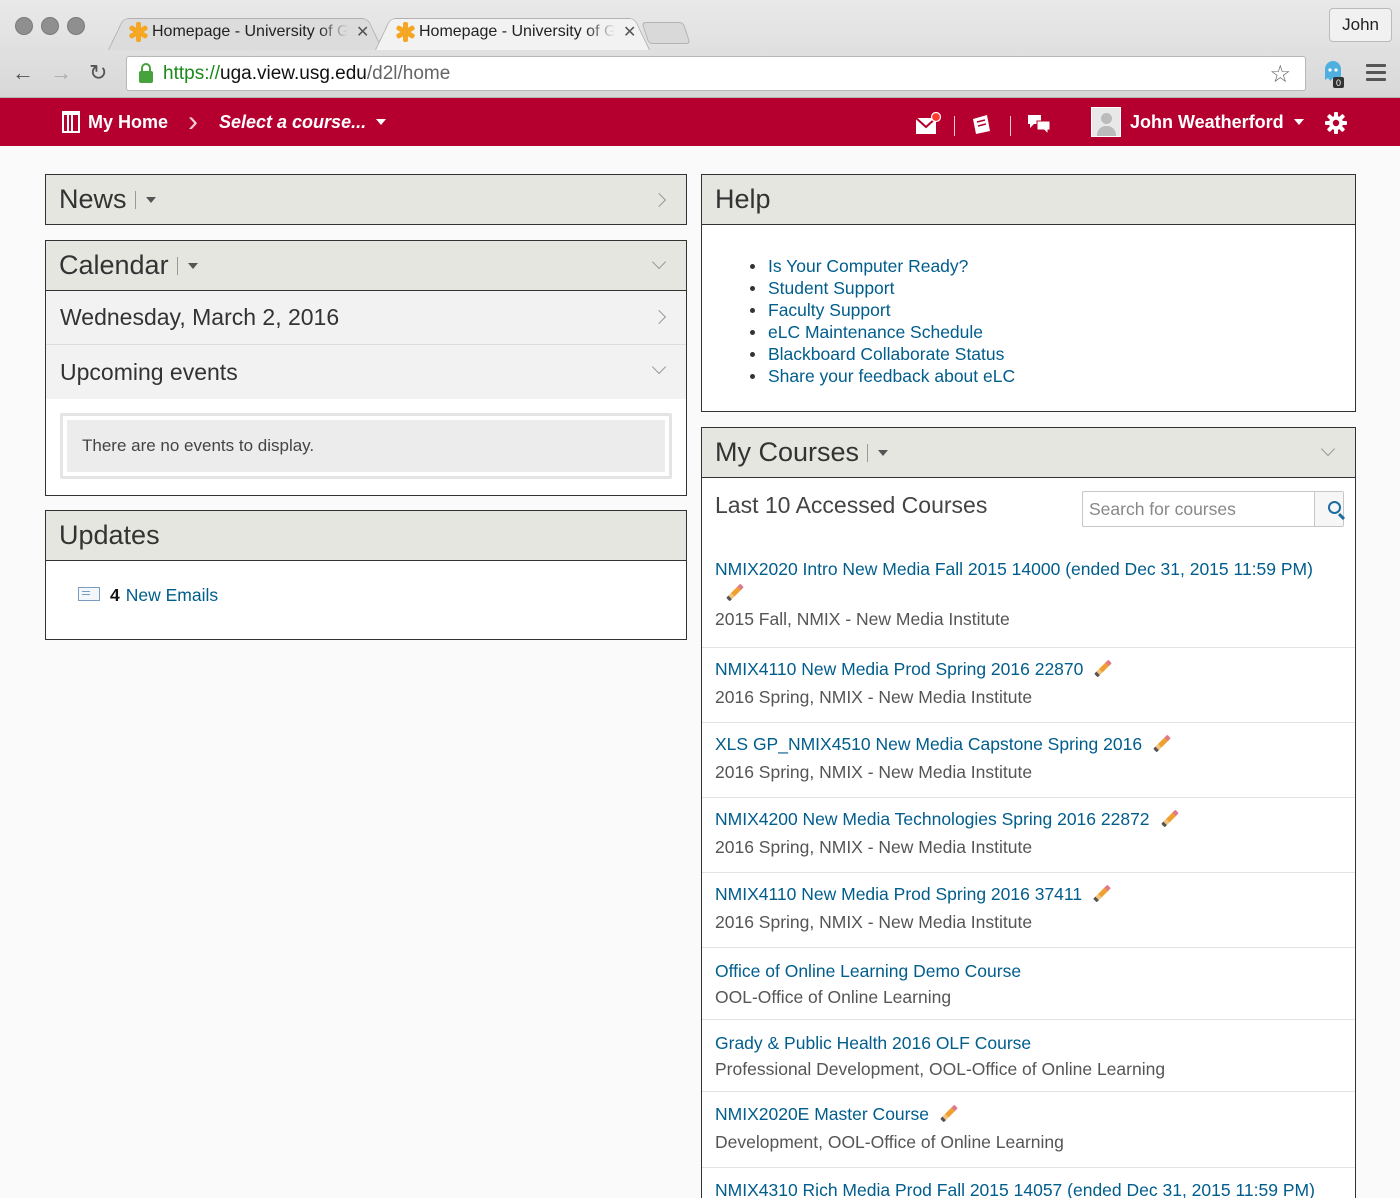  Describe the element at coordinates (366, 266) in the screenshot. I see `calendar-header: Calendar` at that location.